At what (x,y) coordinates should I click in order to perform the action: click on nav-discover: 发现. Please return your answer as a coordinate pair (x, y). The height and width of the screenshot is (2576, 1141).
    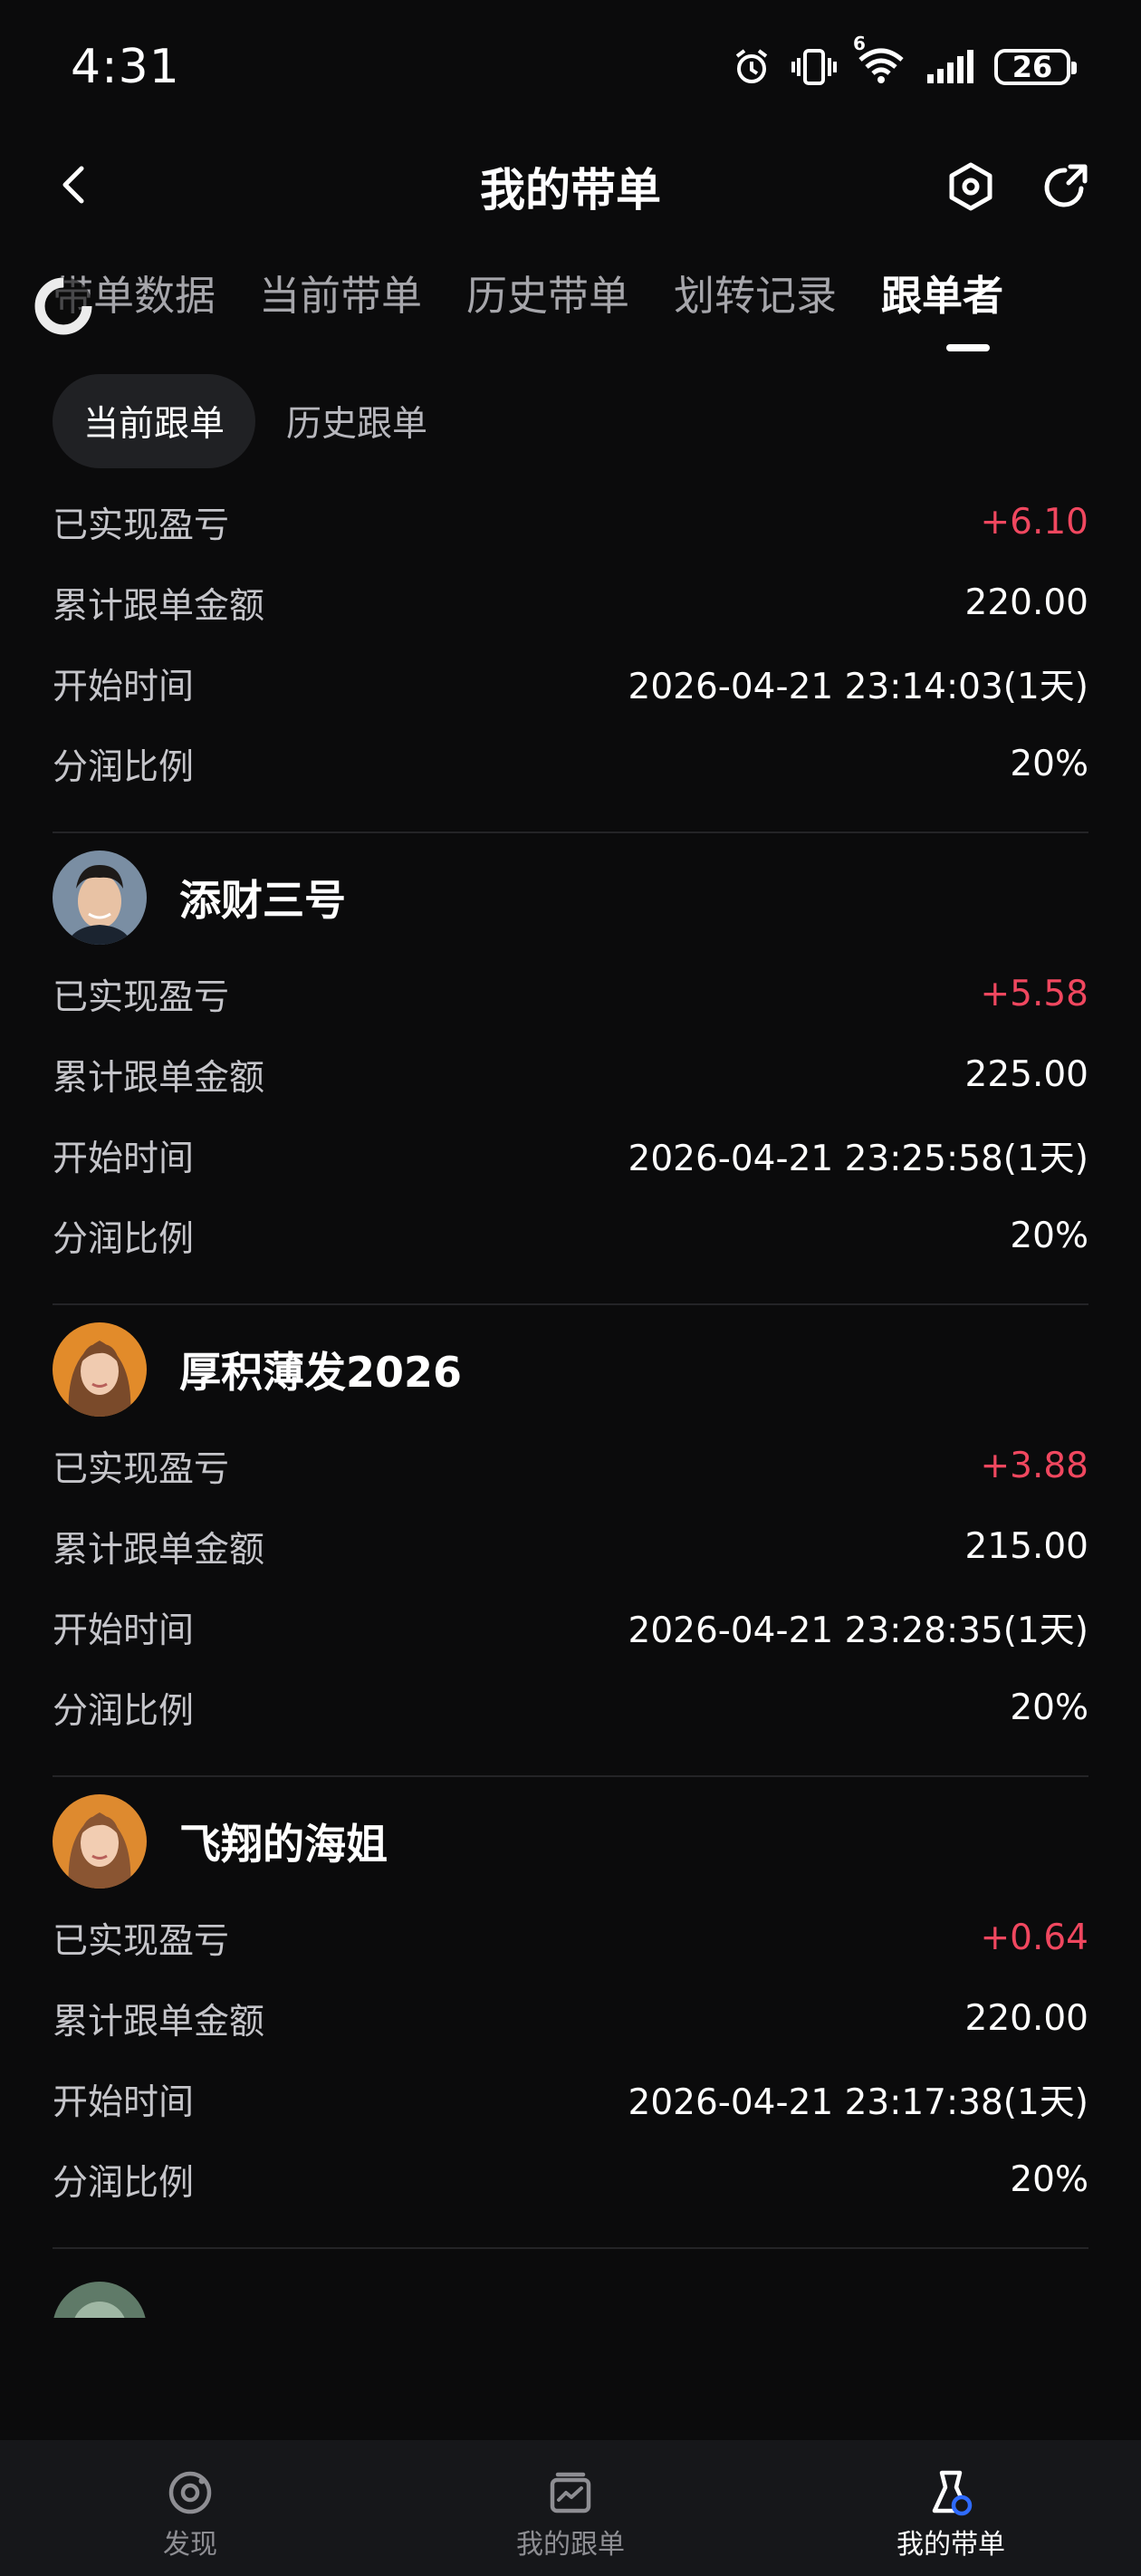
    Looking at the image, I should click on (190, 2514).